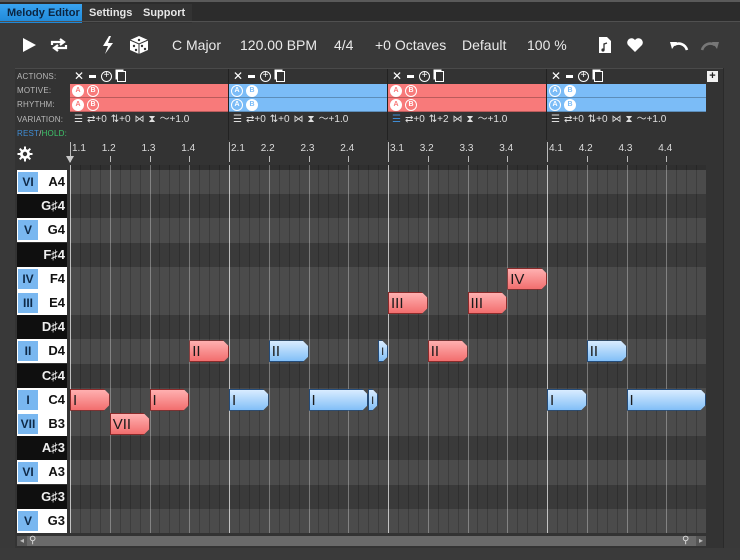 The width and height of the screenshot is (740, 560). Describe the element at coordinates (42, 182) in the screenshot. I see `piano-key: VI A4` at that location.